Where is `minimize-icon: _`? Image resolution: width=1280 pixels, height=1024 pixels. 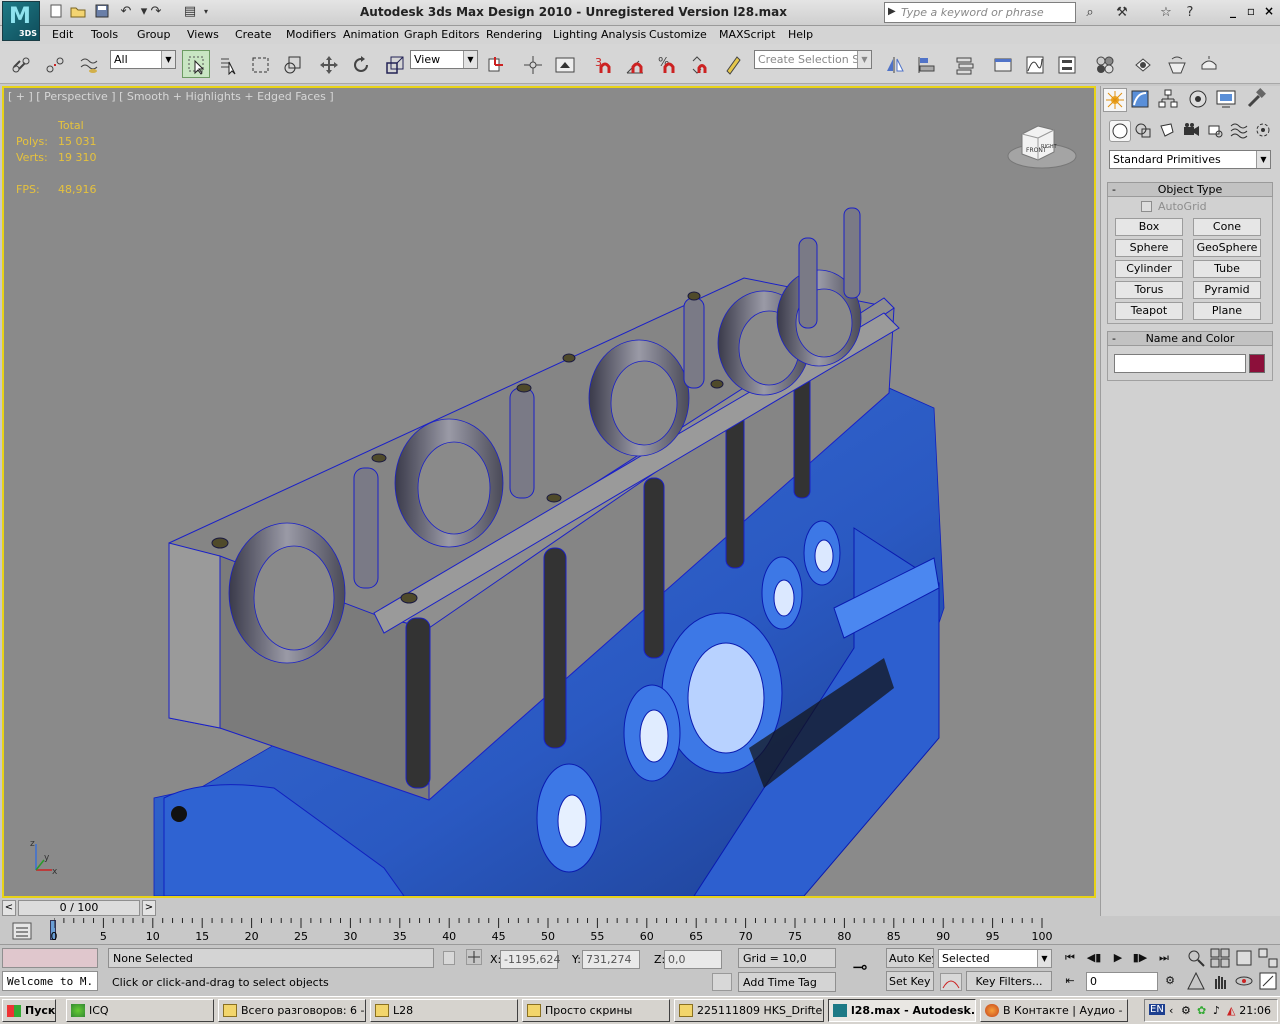 minimize-icon: _ is located at coordinates (1233, 11).